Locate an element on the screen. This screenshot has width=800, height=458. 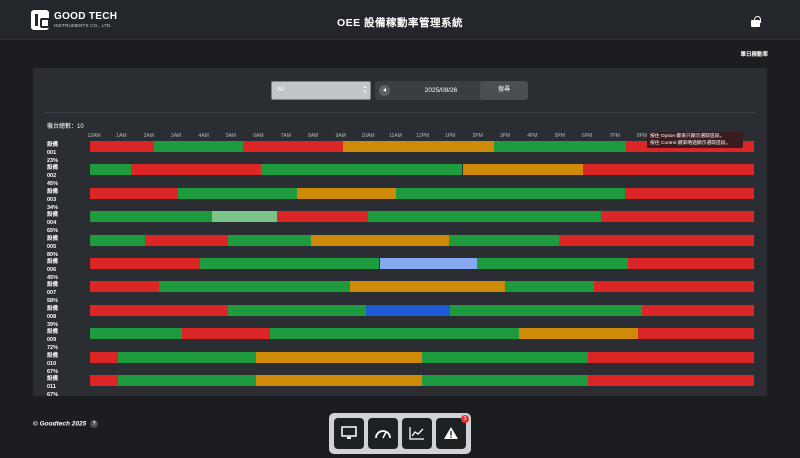
machine-name: 設備005 is located at coordinates (53, 242).